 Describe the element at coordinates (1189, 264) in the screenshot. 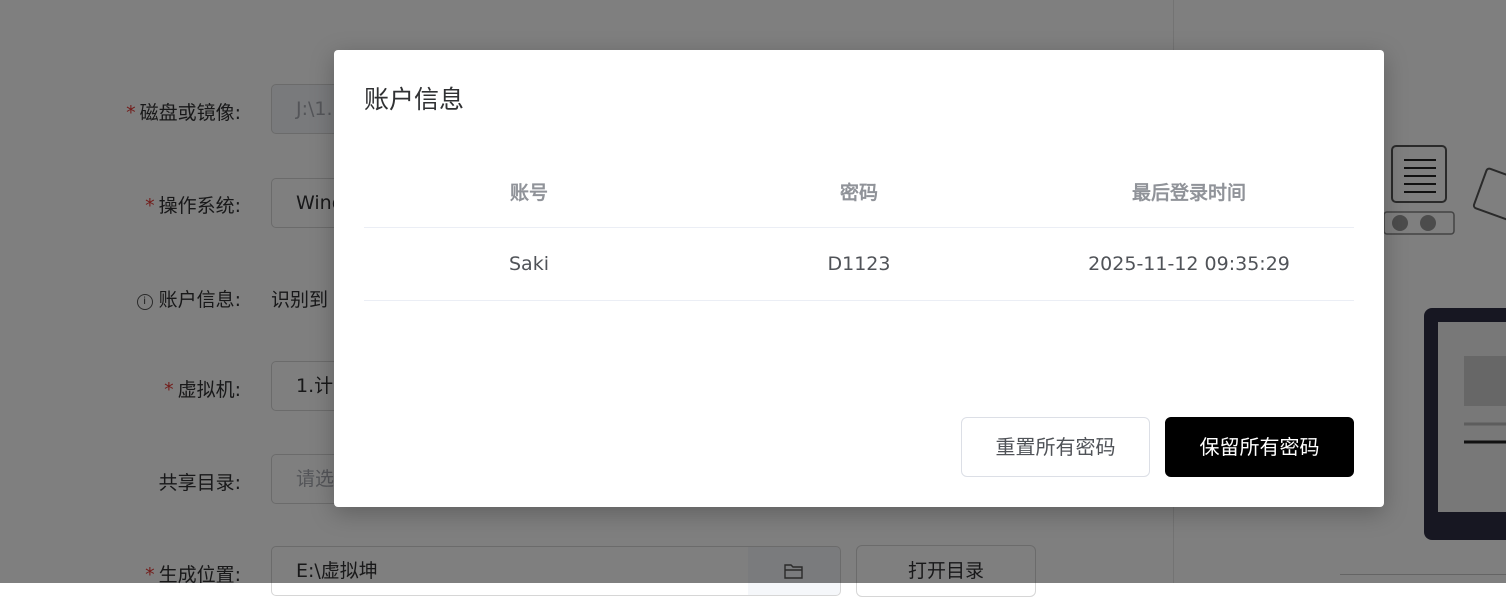

I see `cell-last-login: 2025-11-12 09:35:29` at that location.